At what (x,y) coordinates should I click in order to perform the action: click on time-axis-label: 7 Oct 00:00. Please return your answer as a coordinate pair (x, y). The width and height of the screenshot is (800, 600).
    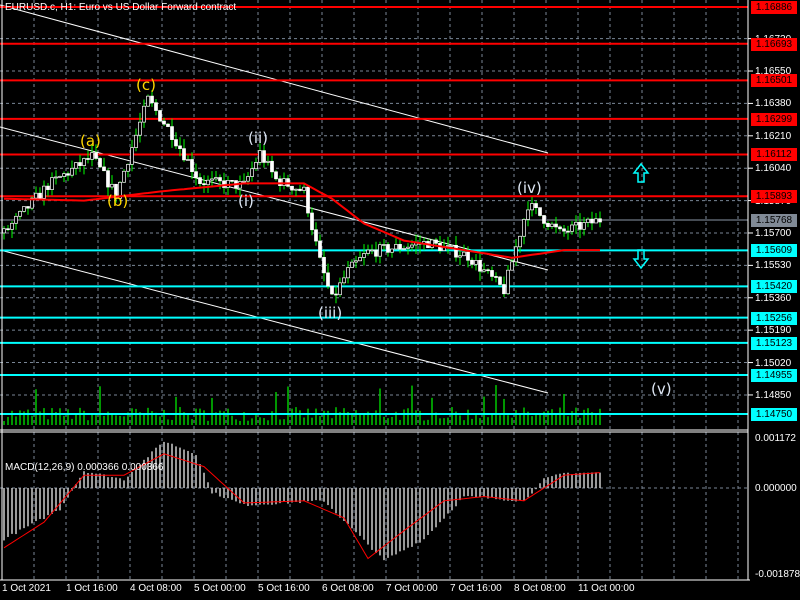
    Looking at the image, I should click on (412, 588).